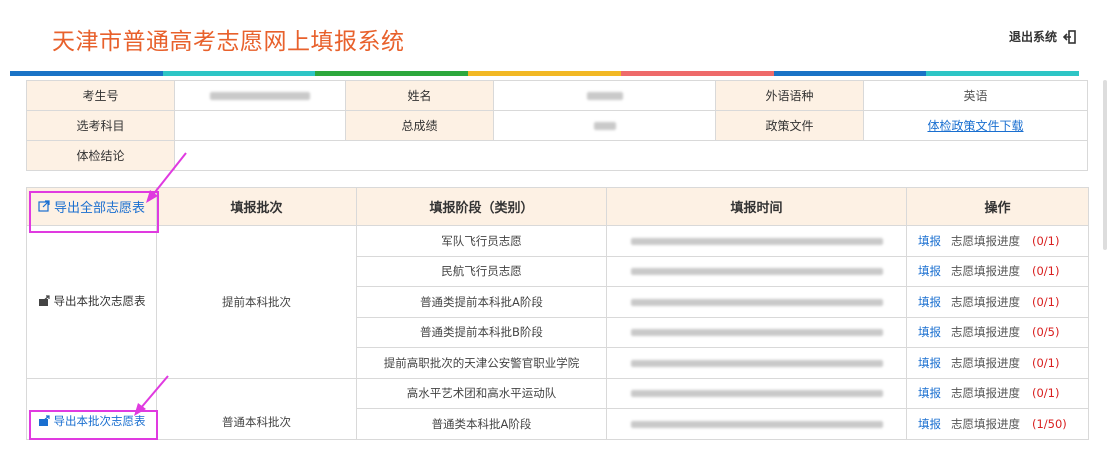 Image resolution: width=1107 pixels, height=454 pixels. I want to click on scrollbar, so click(1105, 165).